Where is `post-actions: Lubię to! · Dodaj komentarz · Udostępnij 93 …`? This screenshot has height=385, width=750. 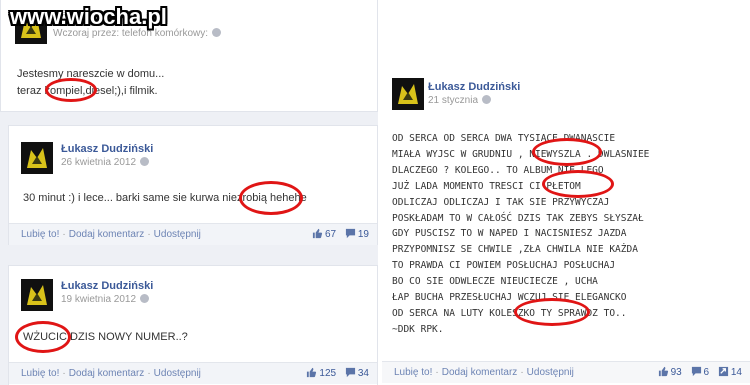
post-actions: Lubię to! · Dodaj komentarz · Udostępnij 93 … is located at coordinates (566, 372).